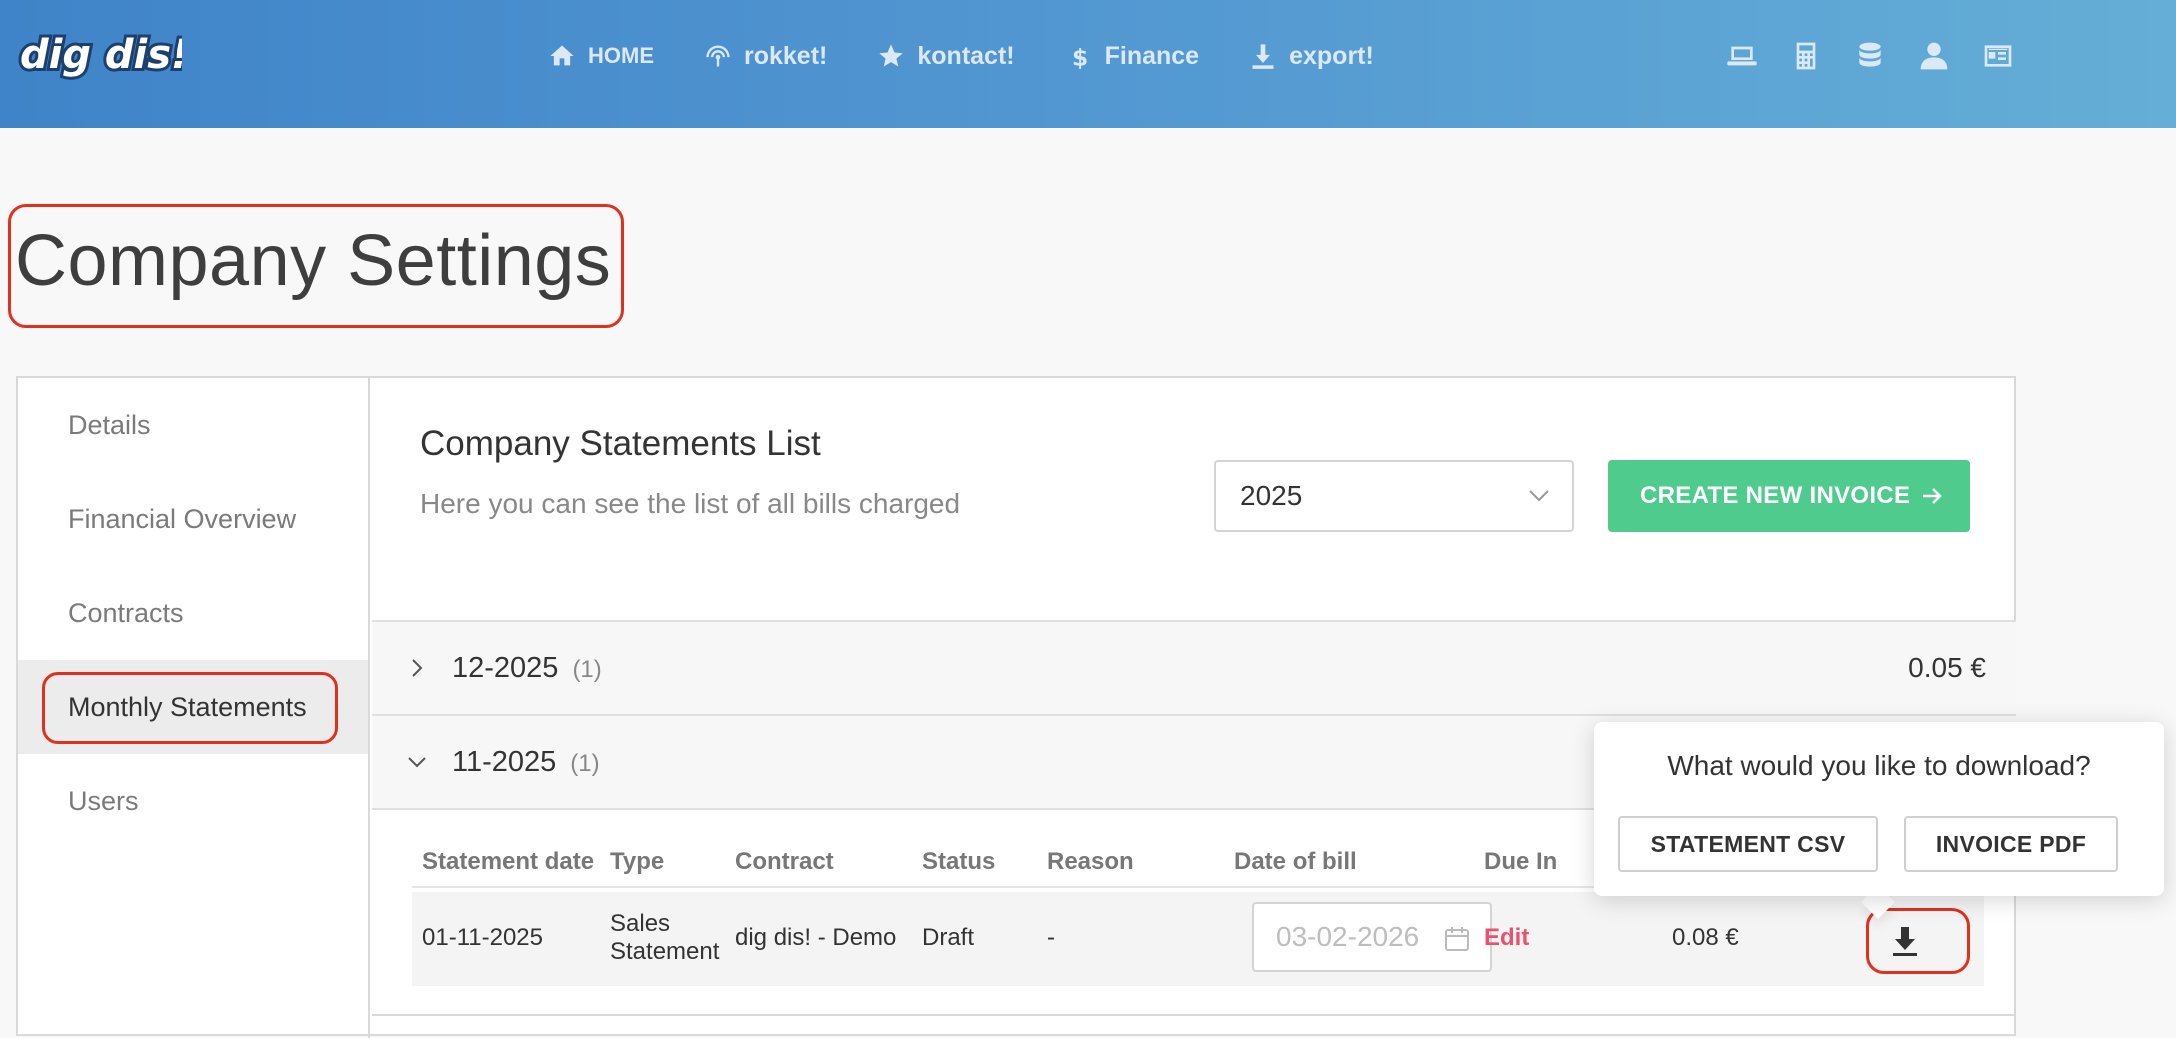 Image resolution: width=2176 pixels, height=1038 pixels. Describe the element at coordinates (193, 613) in the screenshot. I see `sidebar-item-contracts: Contracts` at that location.